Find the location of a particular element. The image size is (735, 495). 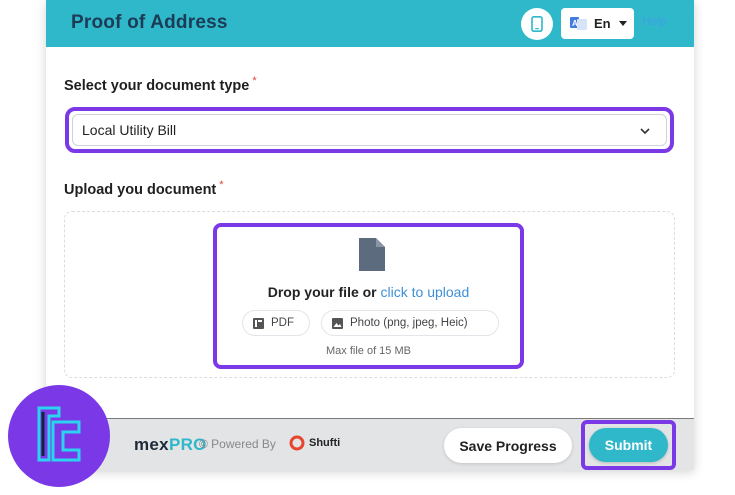

click-to-upload-link: click to upload is located at coordinates (425, 292).